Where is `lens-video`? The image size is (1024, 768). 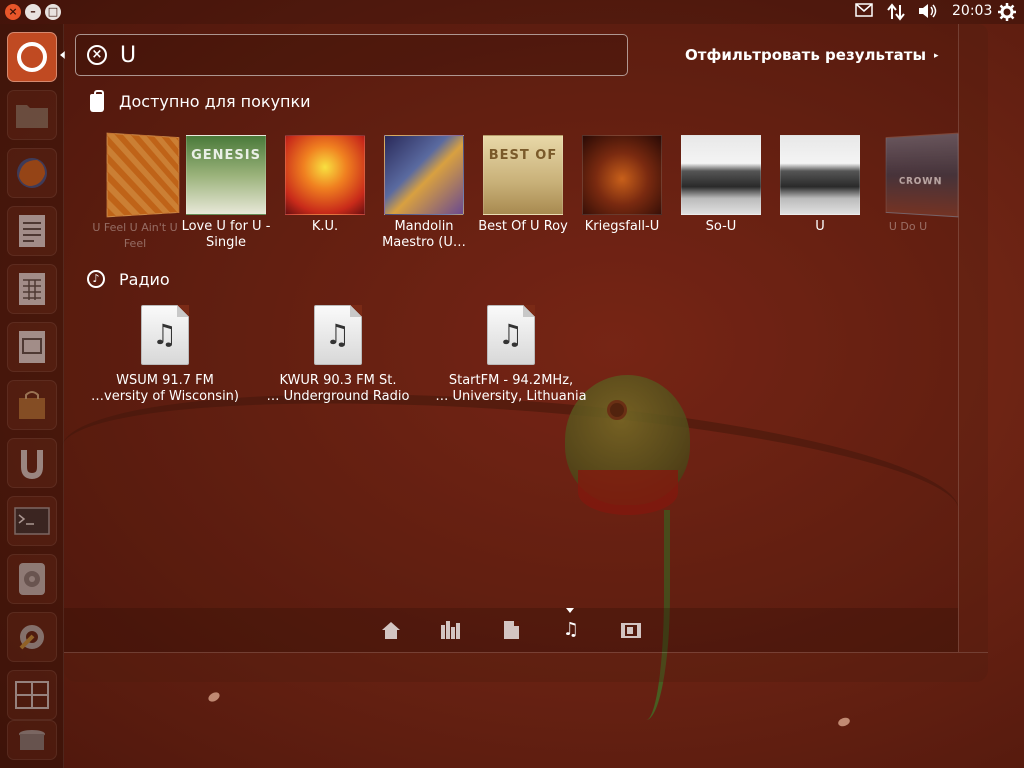
lens-video is located at coordinates (631, 630).